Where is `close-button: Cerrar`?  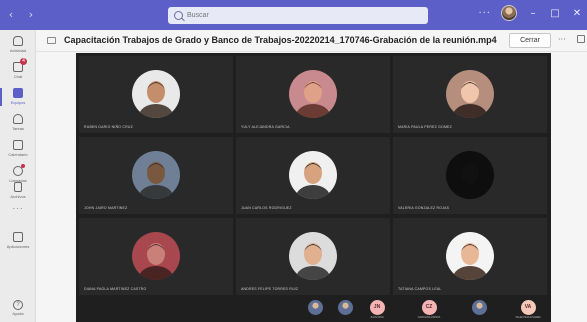
close-button: Cerrar is located at coordinates (530, 40).